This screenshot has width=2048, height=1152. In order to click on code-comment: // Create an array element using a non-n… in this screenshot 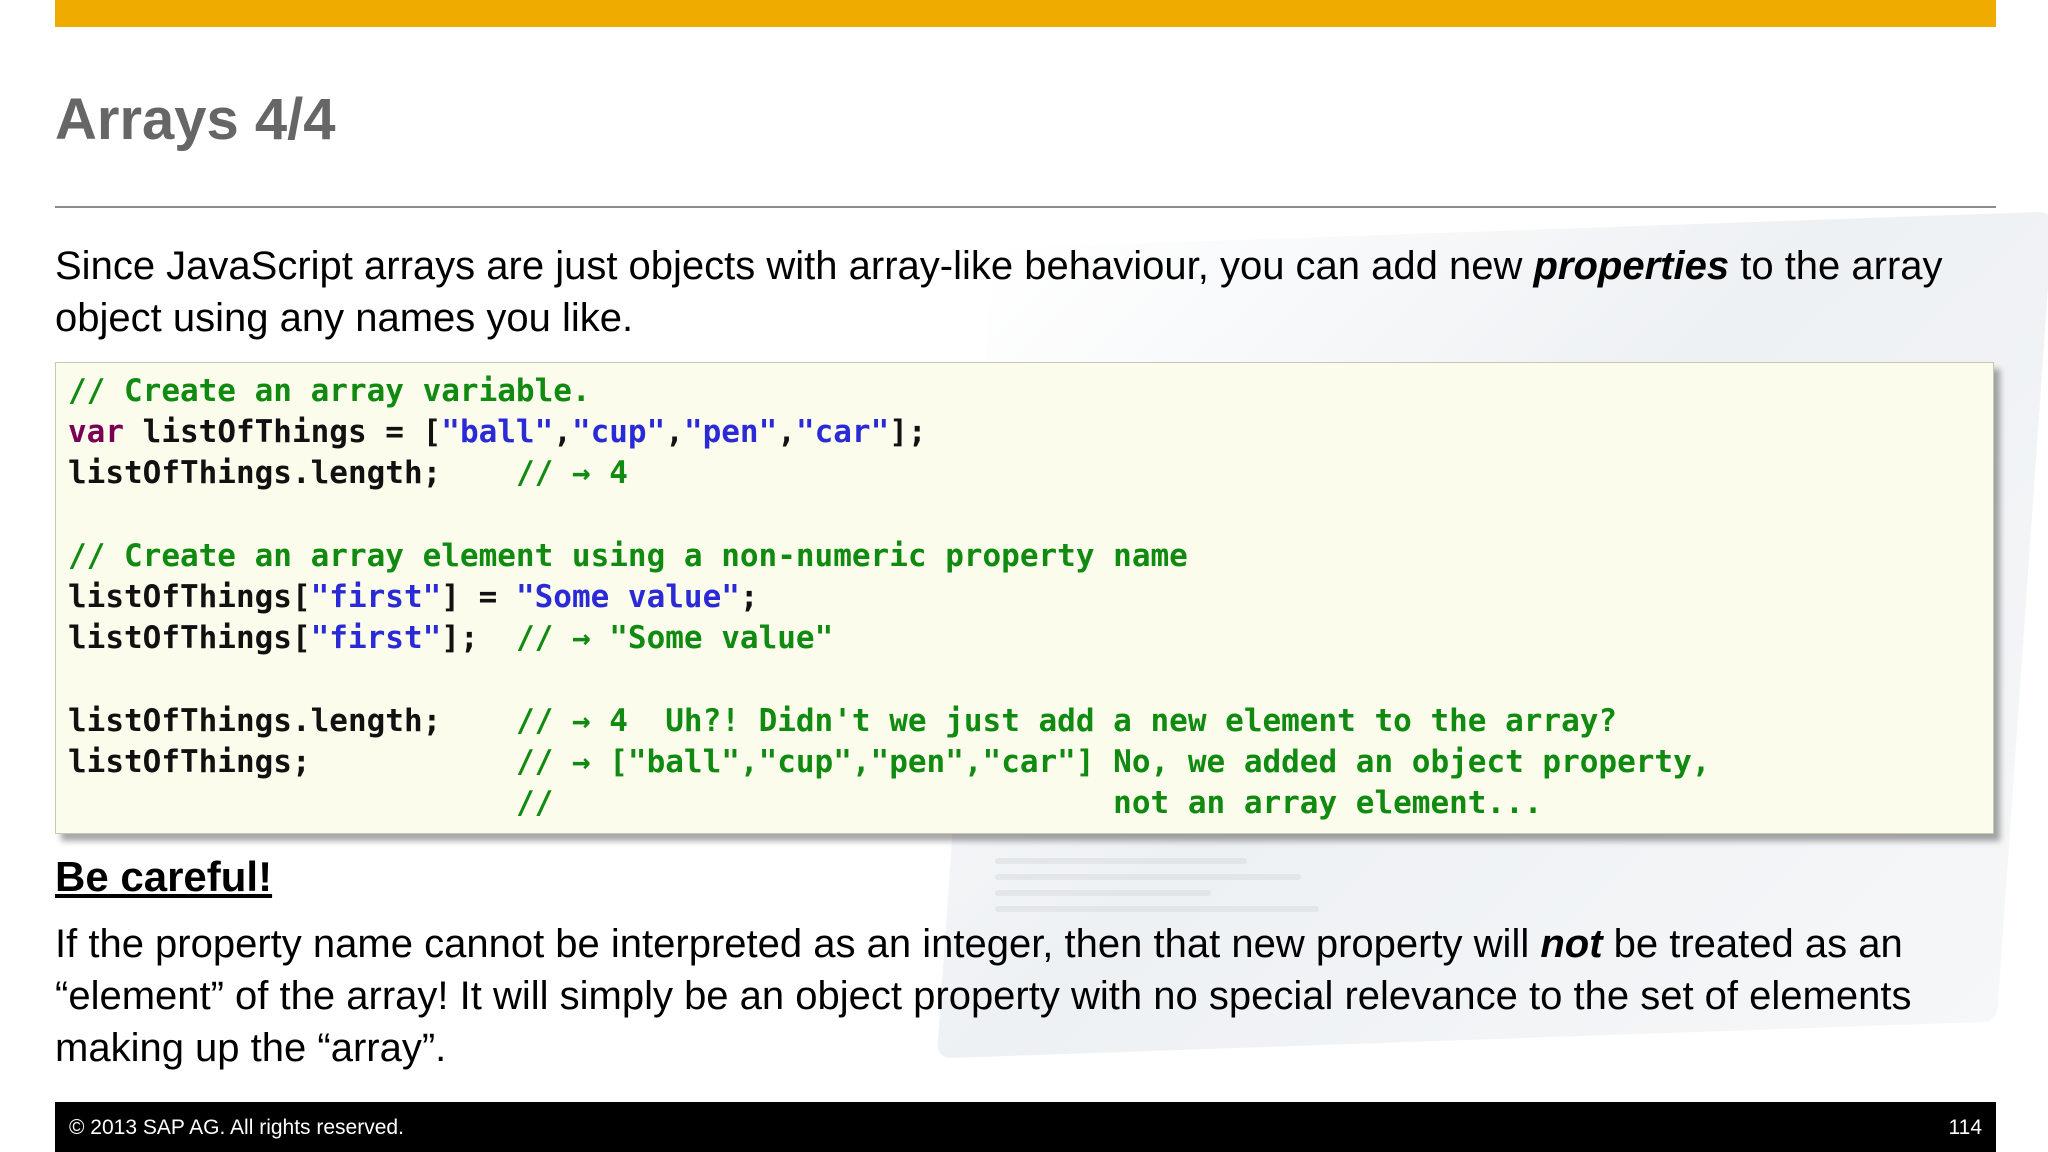, I will do `click(628, 555)`.